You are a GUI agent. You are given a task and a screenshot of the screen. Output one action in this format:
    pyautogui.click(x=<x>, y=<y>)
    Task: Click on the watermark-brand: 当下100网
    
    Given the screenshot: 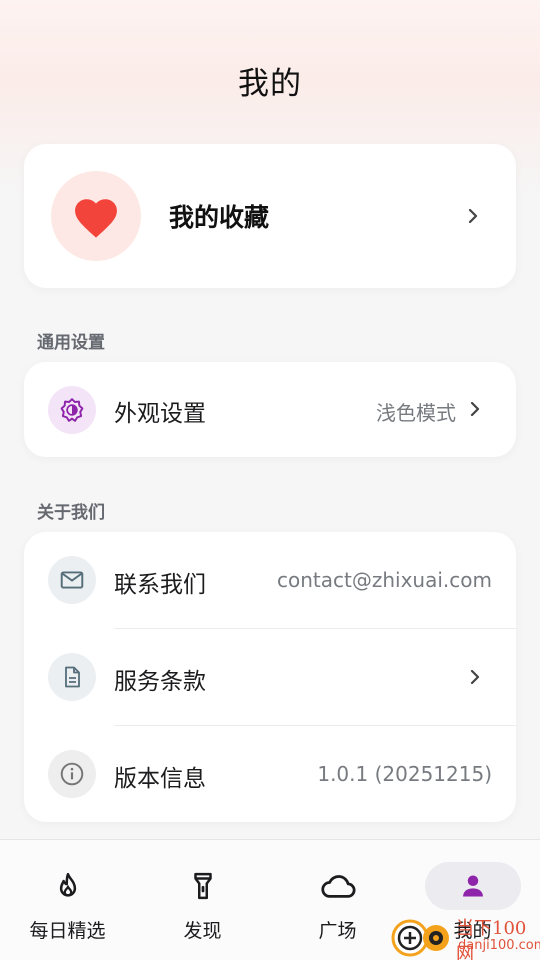 What is the action you would take?
    pyautogui.click(x=491, y=939)
    